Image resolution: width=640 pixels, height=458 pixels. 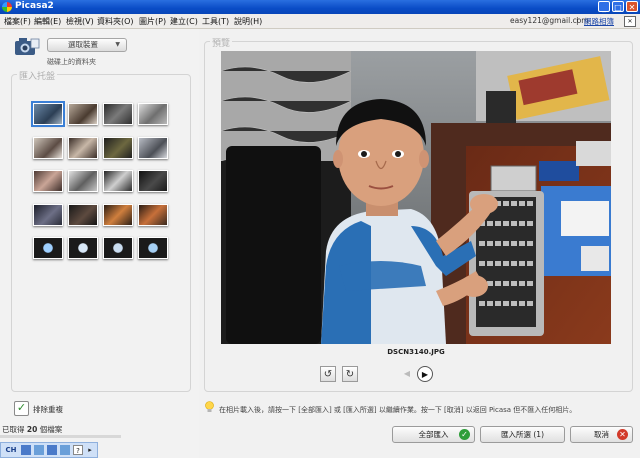 I want to click on cancel-button: 取消 ✕, so click(x=601, y=434).